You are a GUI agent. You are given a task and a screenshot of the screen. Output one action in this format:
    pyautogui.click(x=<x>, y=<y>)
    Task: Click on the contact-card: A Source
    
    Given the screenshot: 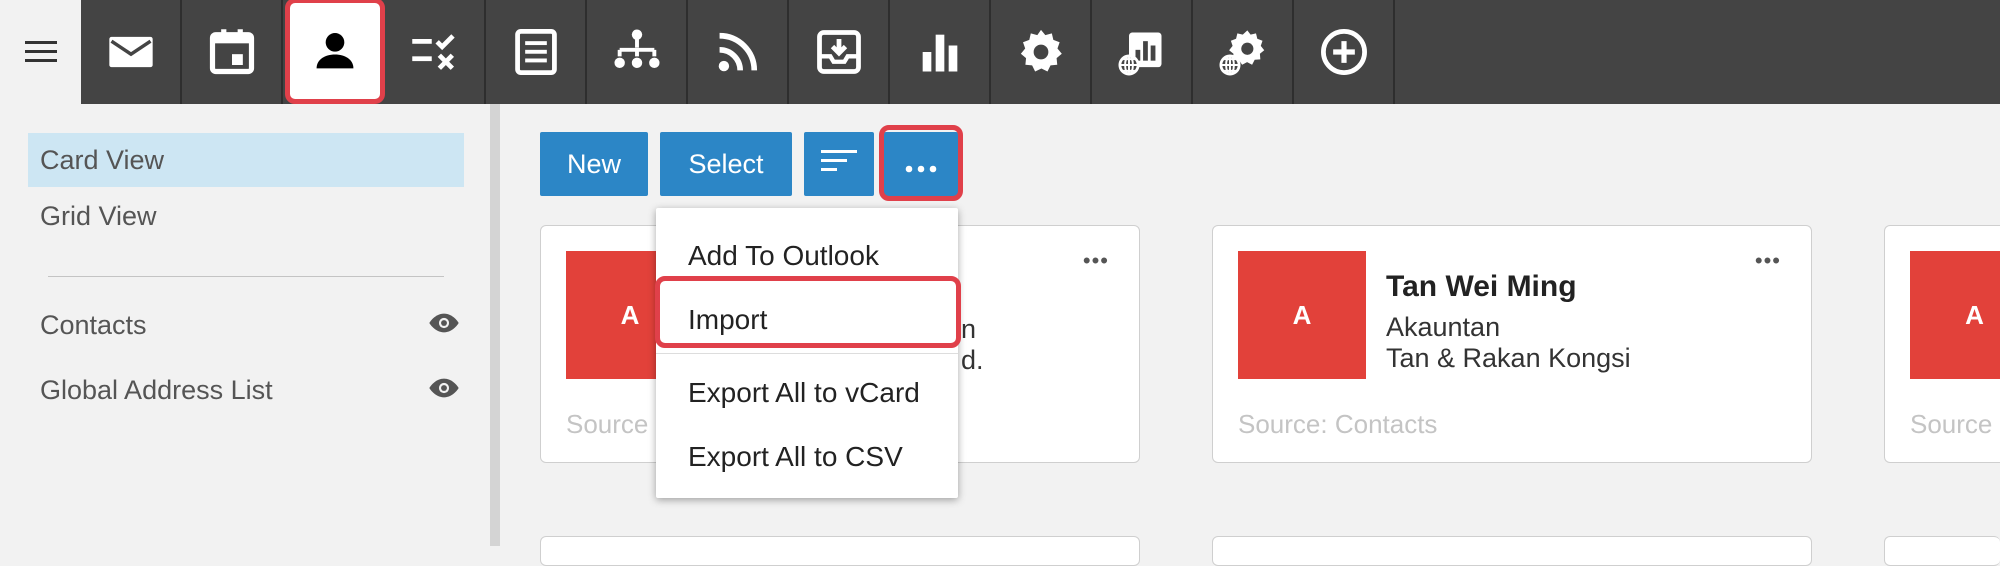 What is the action you would take?
    pyautogui.click(x=1942, y=344)
    